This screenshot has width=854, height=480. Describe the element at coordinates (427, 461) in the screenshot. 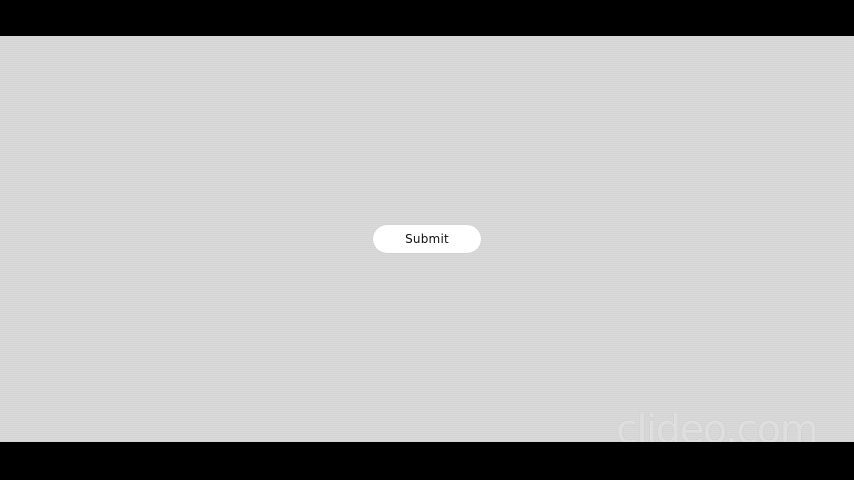

I see `letterbox-bottom` at that location.